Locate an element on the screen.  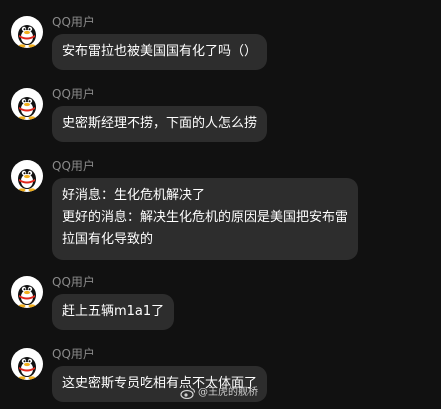
watermark: @王虎的舰桥 is located at coordinates (219, 393).